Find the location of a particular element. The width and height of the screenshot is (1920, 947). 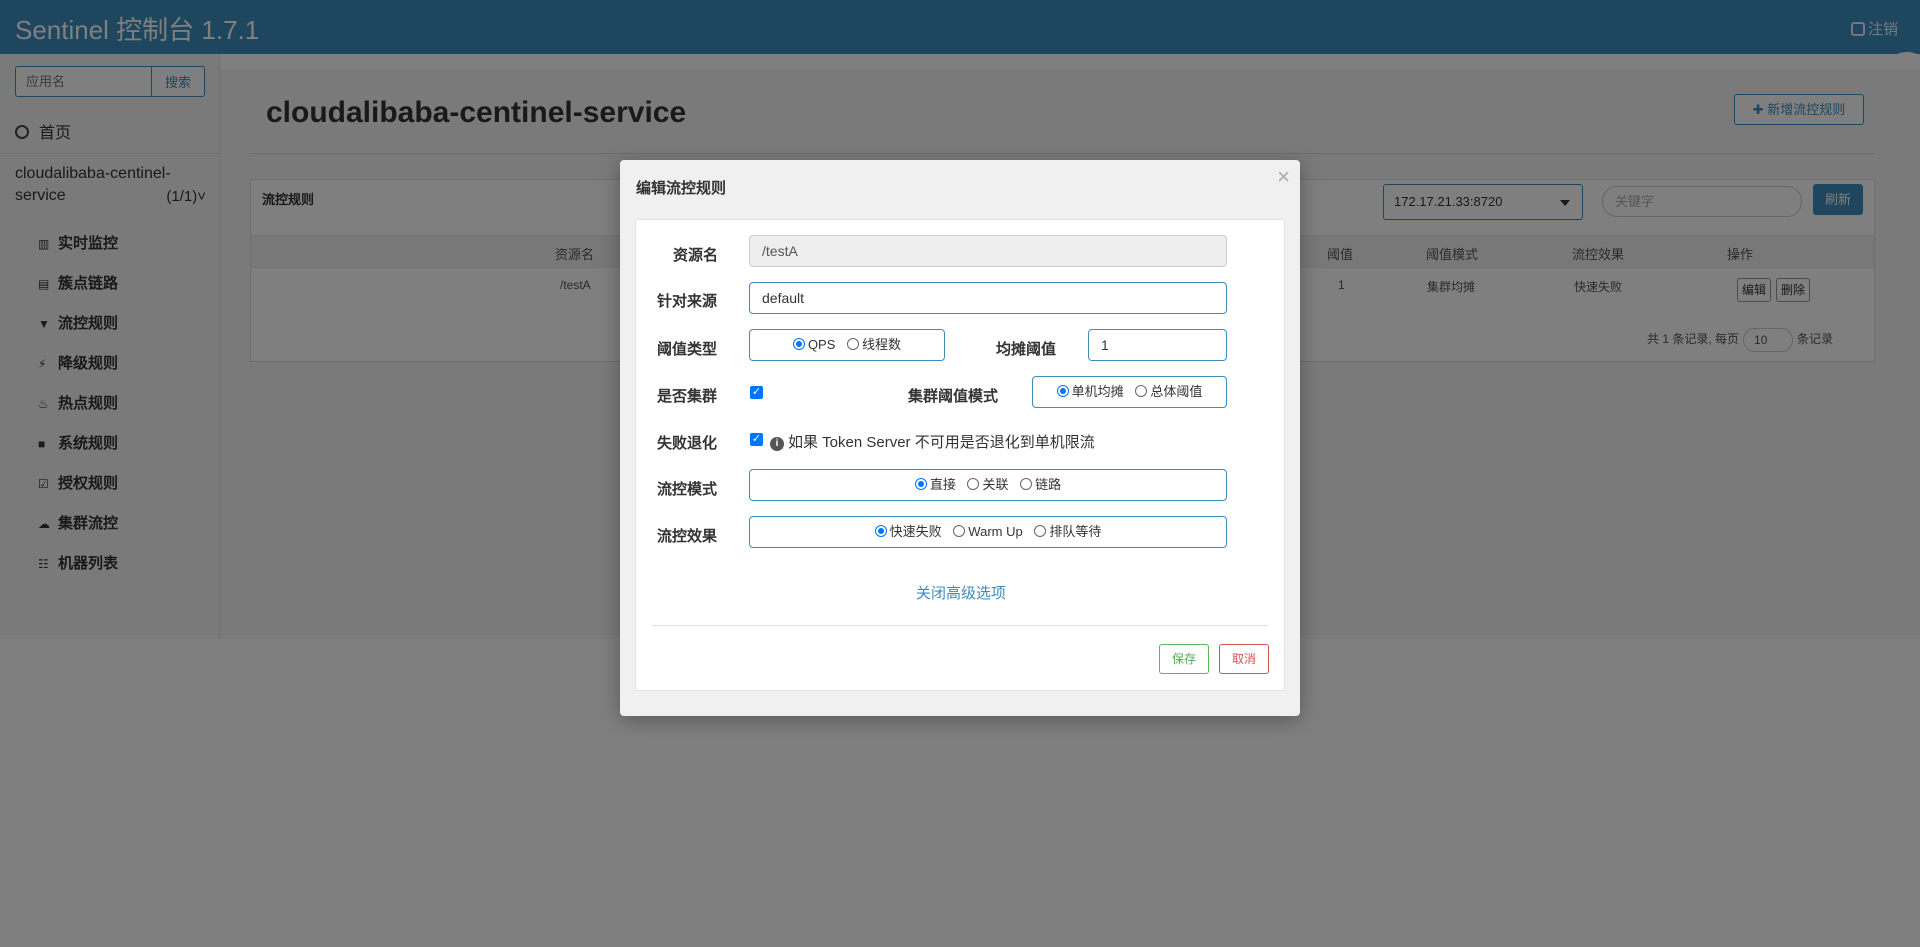

threshold-type-label: 阈值类型 is located at coordinates (687, 349).